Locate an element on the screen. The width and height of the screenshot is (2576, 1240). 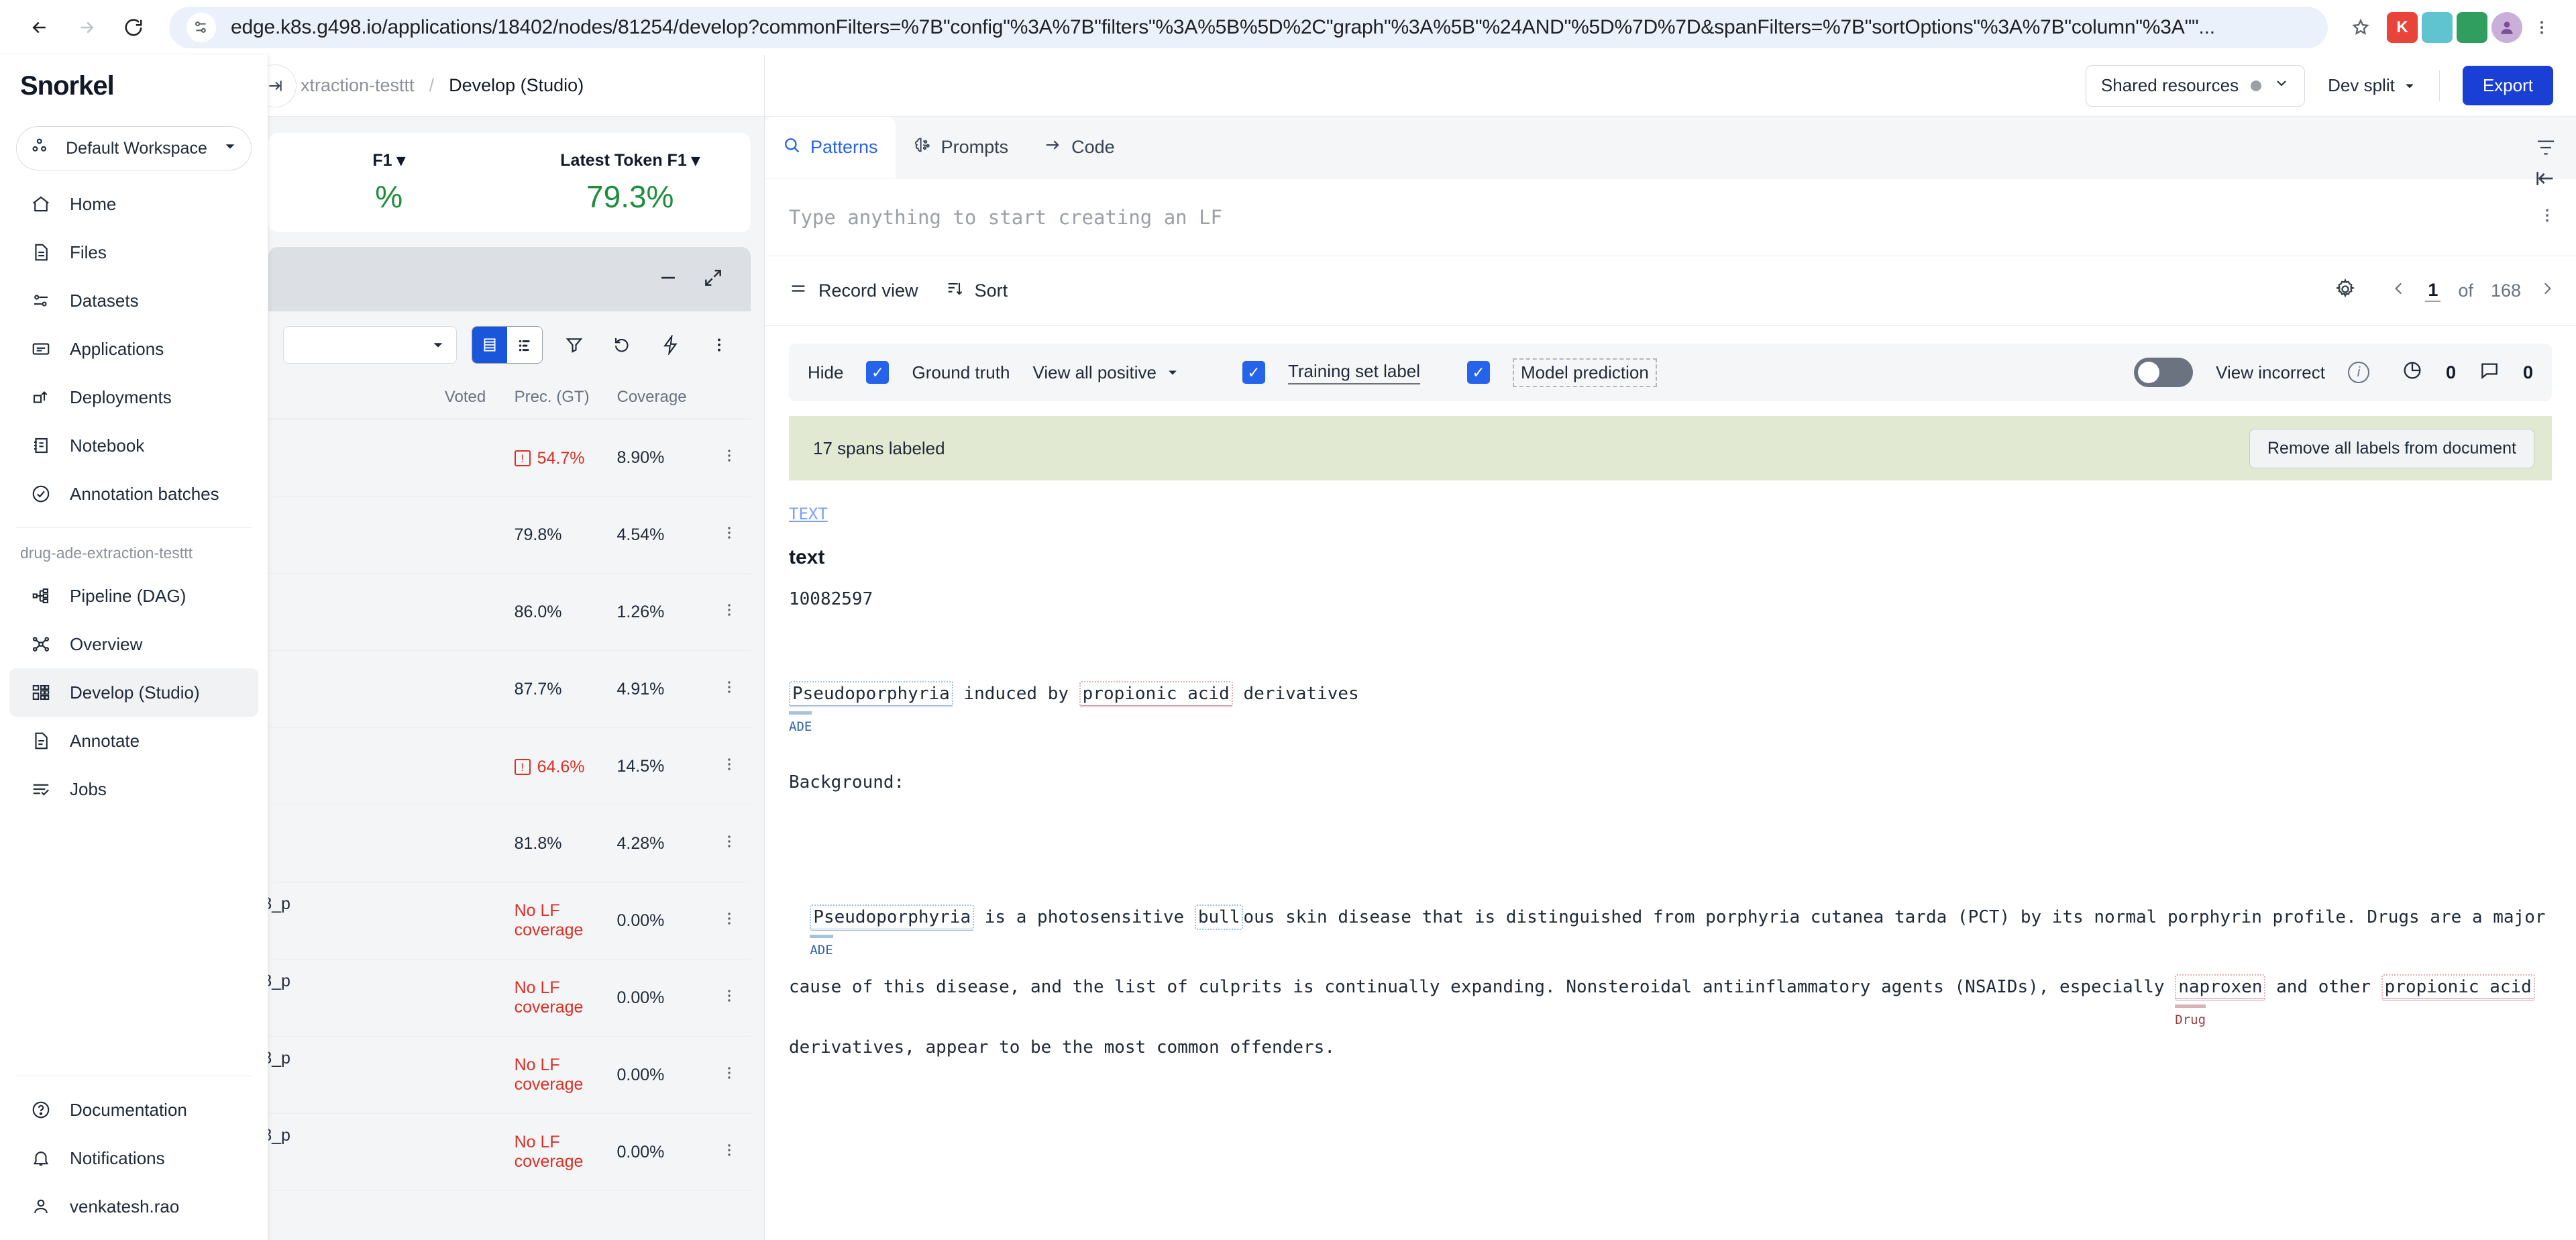
table-row: 81.8% 4.28% is located at coordinates (509, 843).